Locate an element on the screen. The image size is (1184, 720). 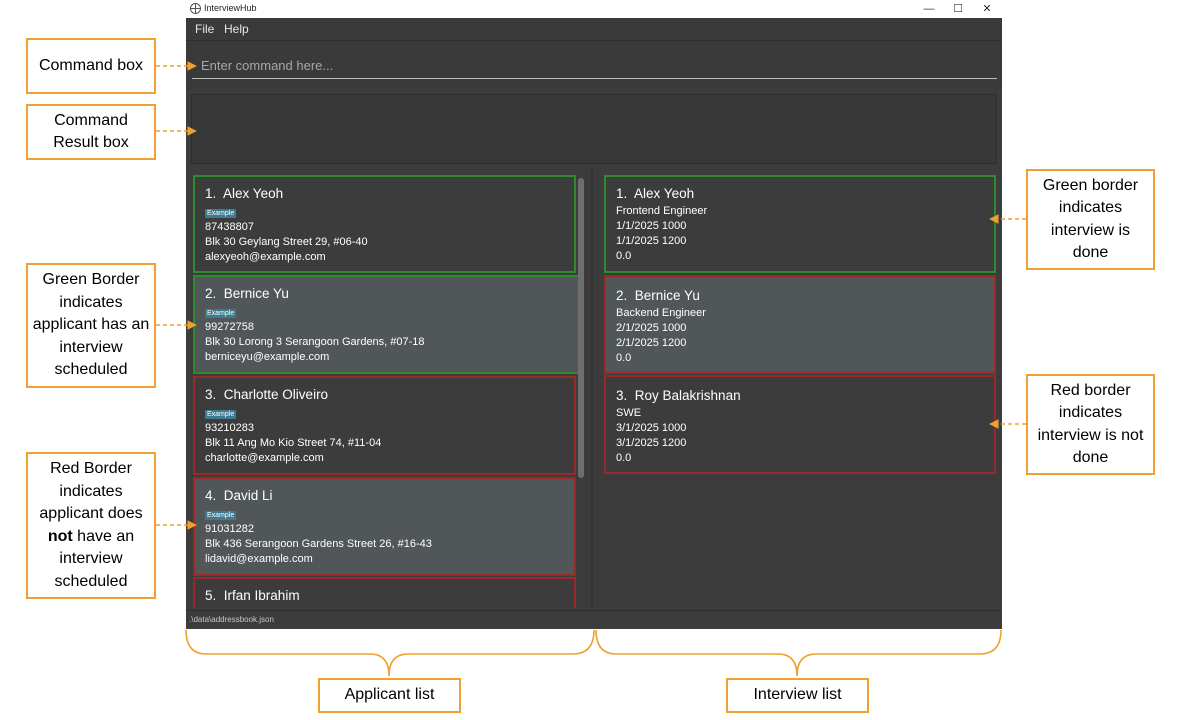
applicant-phone: 91031282 is located at coordinates (229, 529).